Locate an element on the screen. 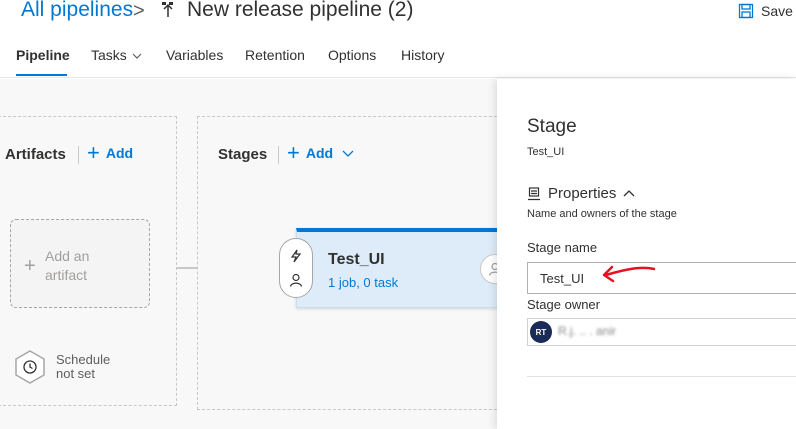 The image size is (796, 429). save-button: Save is located at coordinates (765, 11).